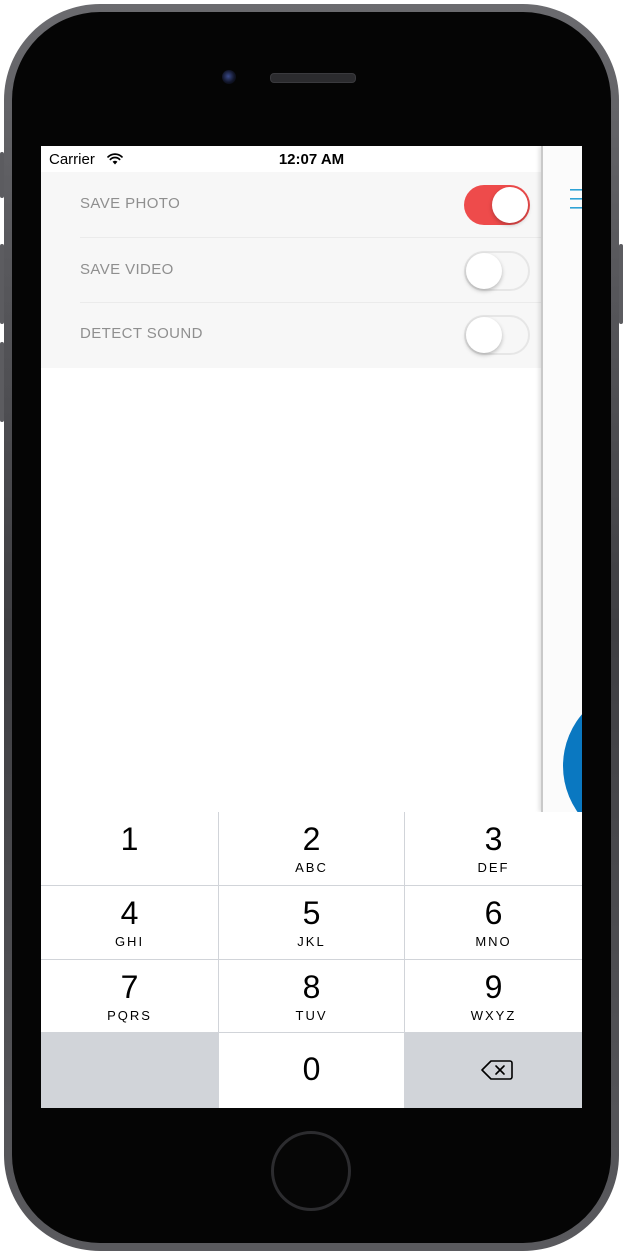 This screenshot has height=1255, width=623. I want to click on save-video-toggle, so click(497, 271).